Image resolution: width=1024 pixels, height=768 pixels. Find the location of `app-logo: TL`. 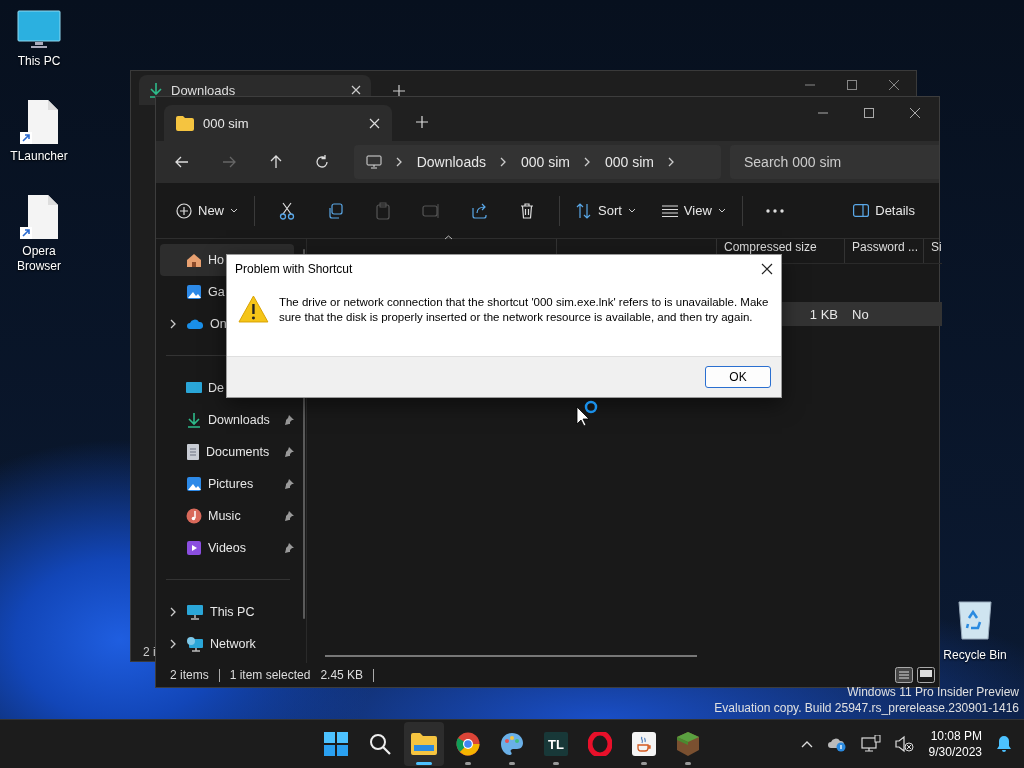

app-logo: TL is located at coordinates (556, 744).